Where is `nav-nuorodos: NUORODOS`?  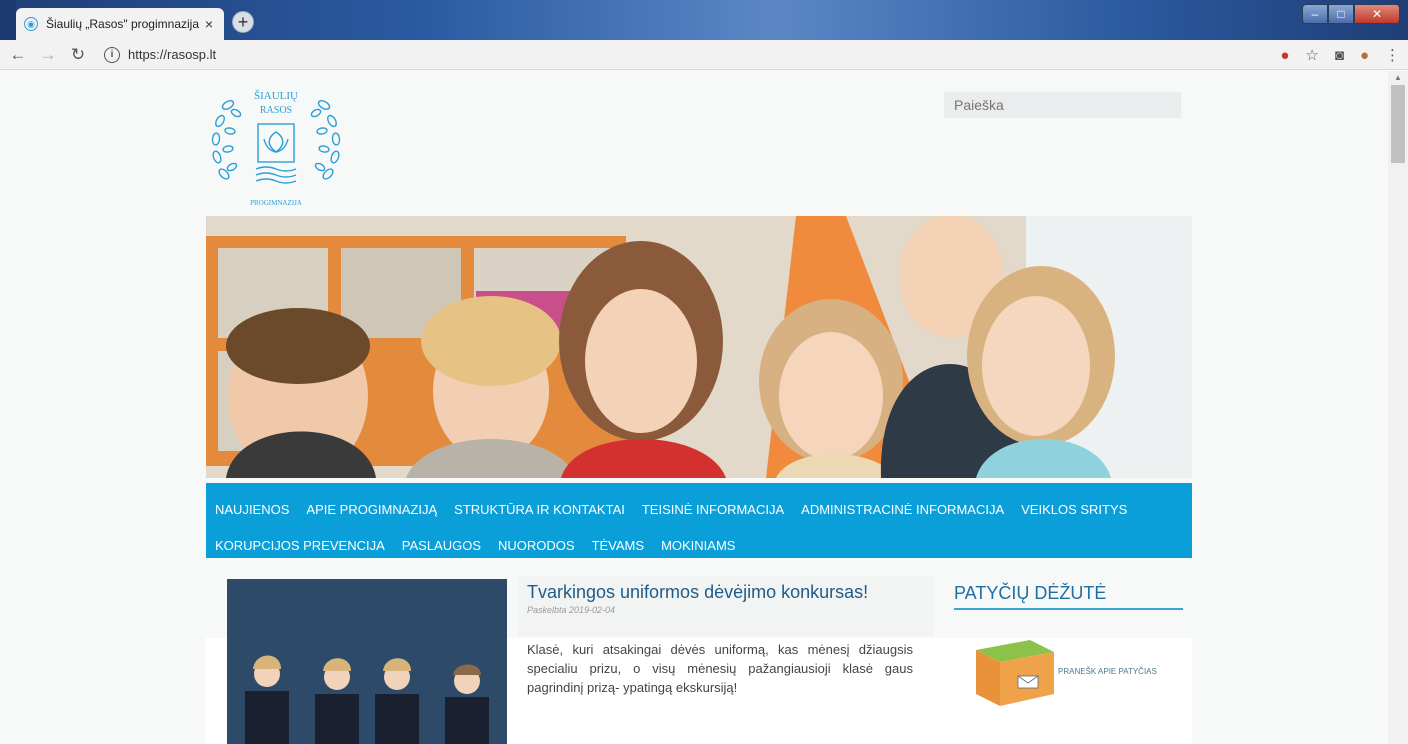 nav-nuorodos: NUORODOS is located at coordinates (536, 545).